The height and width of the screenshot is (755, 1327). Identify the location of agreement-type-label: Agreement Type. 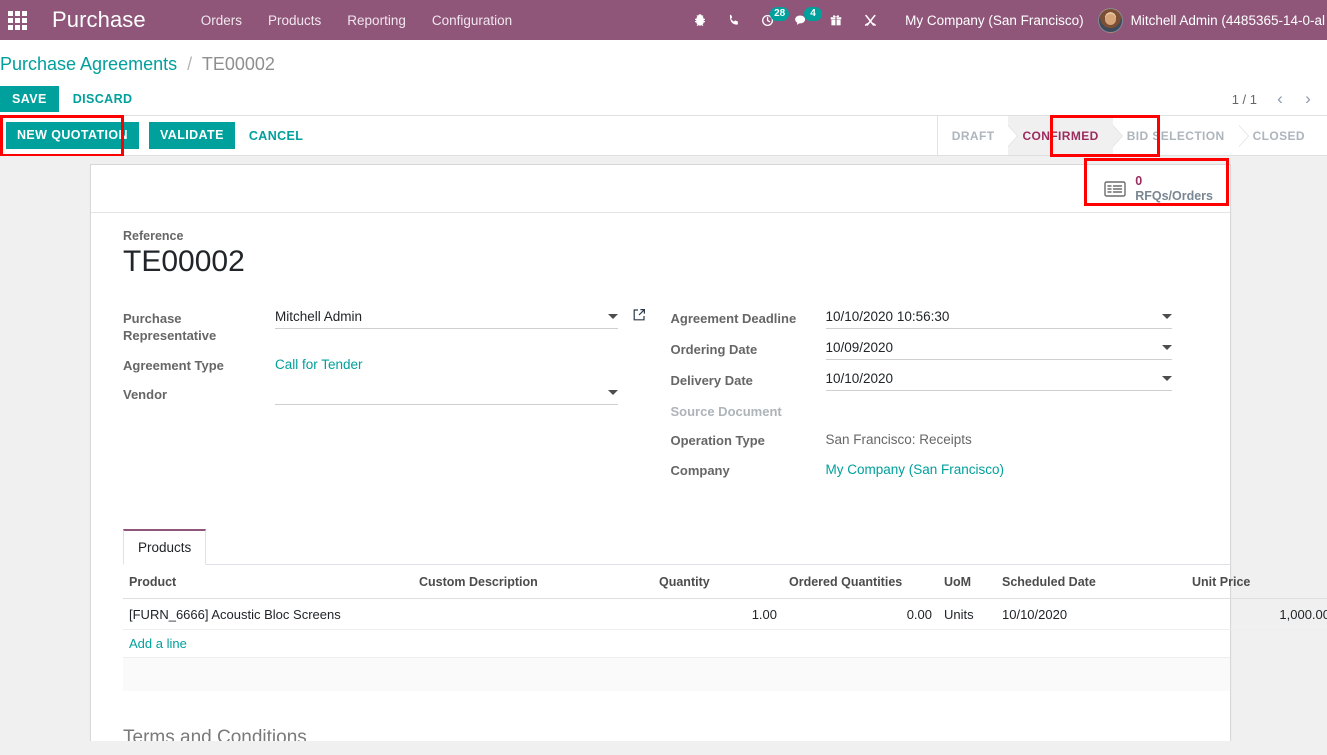
(173, 365).